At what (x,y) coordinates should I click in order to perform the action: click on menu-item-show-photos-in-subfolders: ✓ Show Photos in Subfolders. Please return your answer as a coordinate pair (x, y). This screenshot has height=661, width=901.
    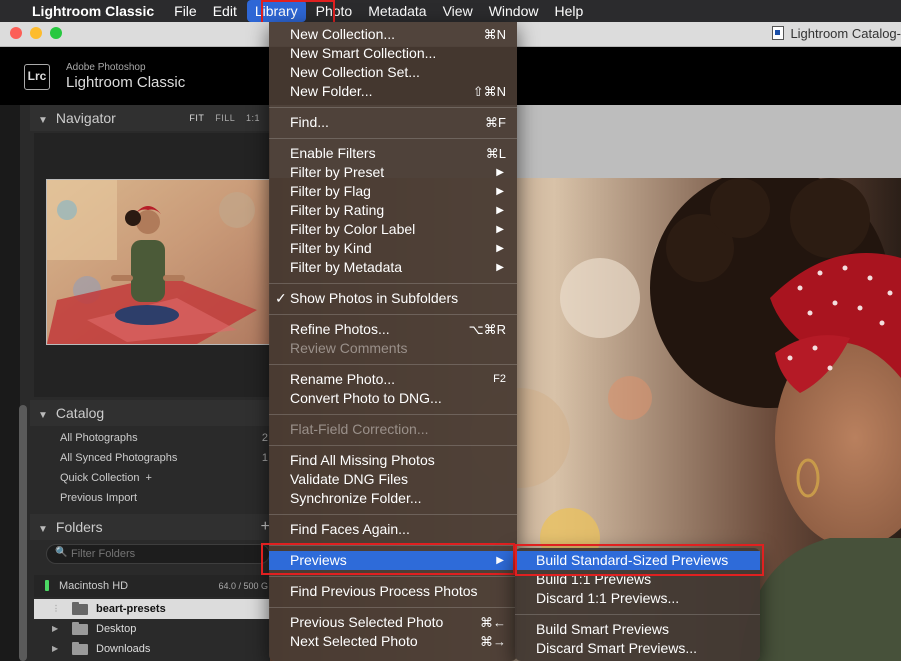
    Looking at the image, I should click on (393, 298).